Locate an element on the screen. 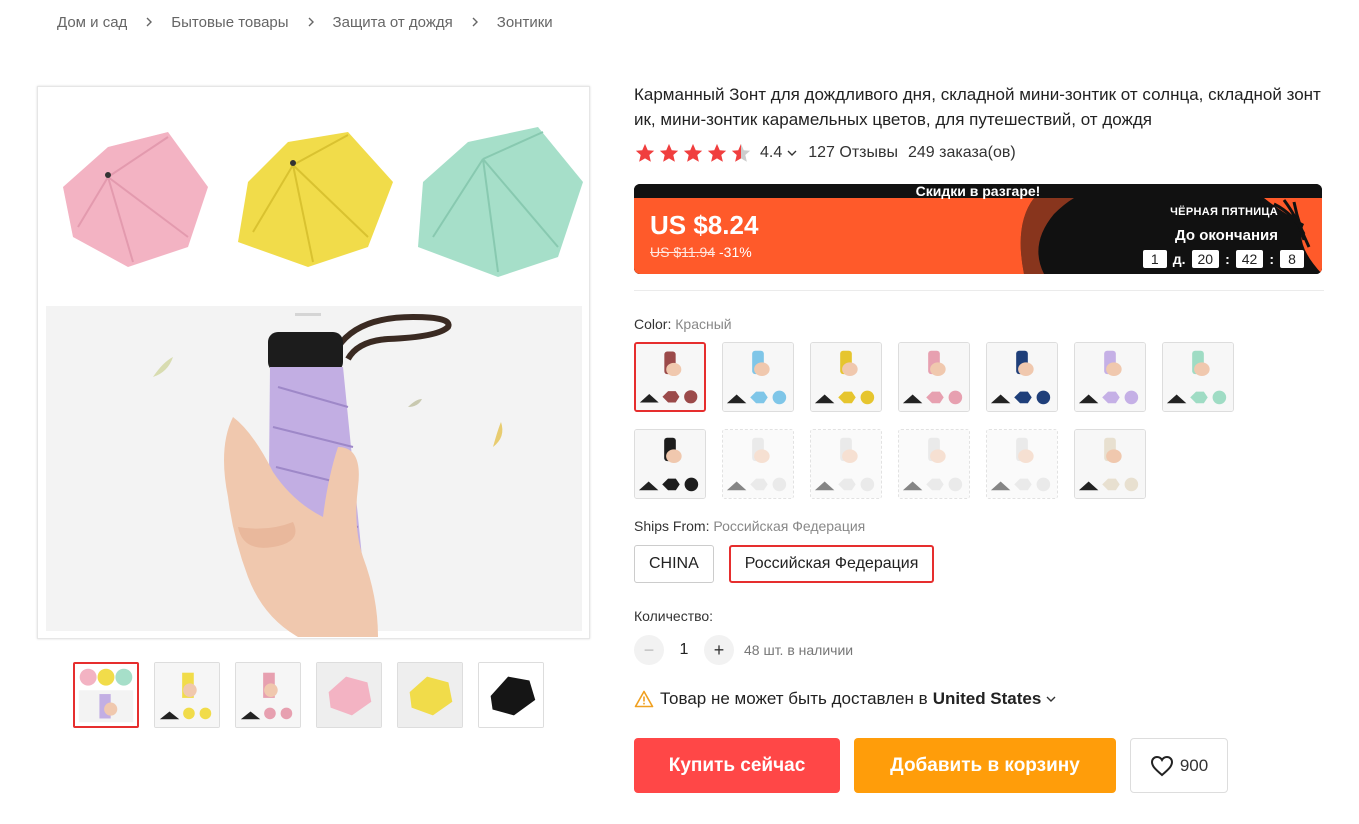 This screenshot has width=1359, height=824. color-swatch-navy is located at coordinates (1022, 377).